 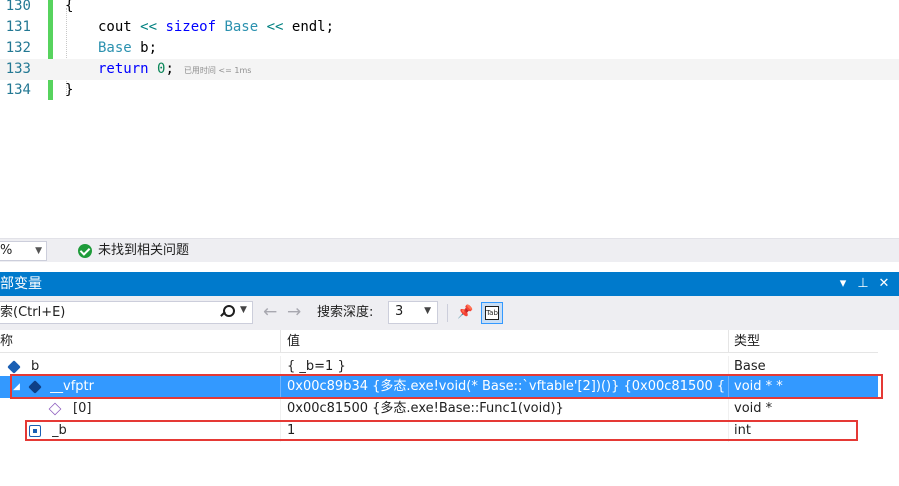 I want to click on line-number: 134, so click(x=18, y=90).